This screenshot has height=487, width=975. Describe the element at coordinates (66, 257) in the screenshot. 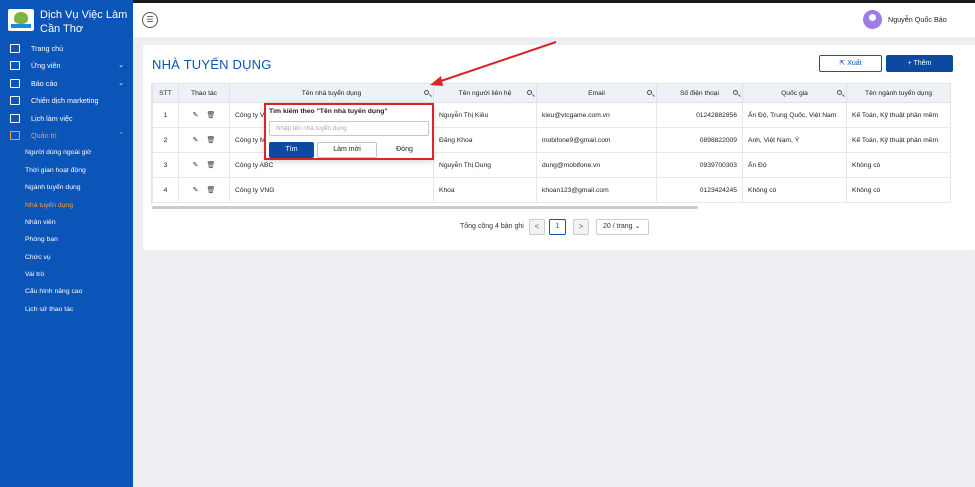

I see `sidebar-subitem: Chức vụ` at that location.